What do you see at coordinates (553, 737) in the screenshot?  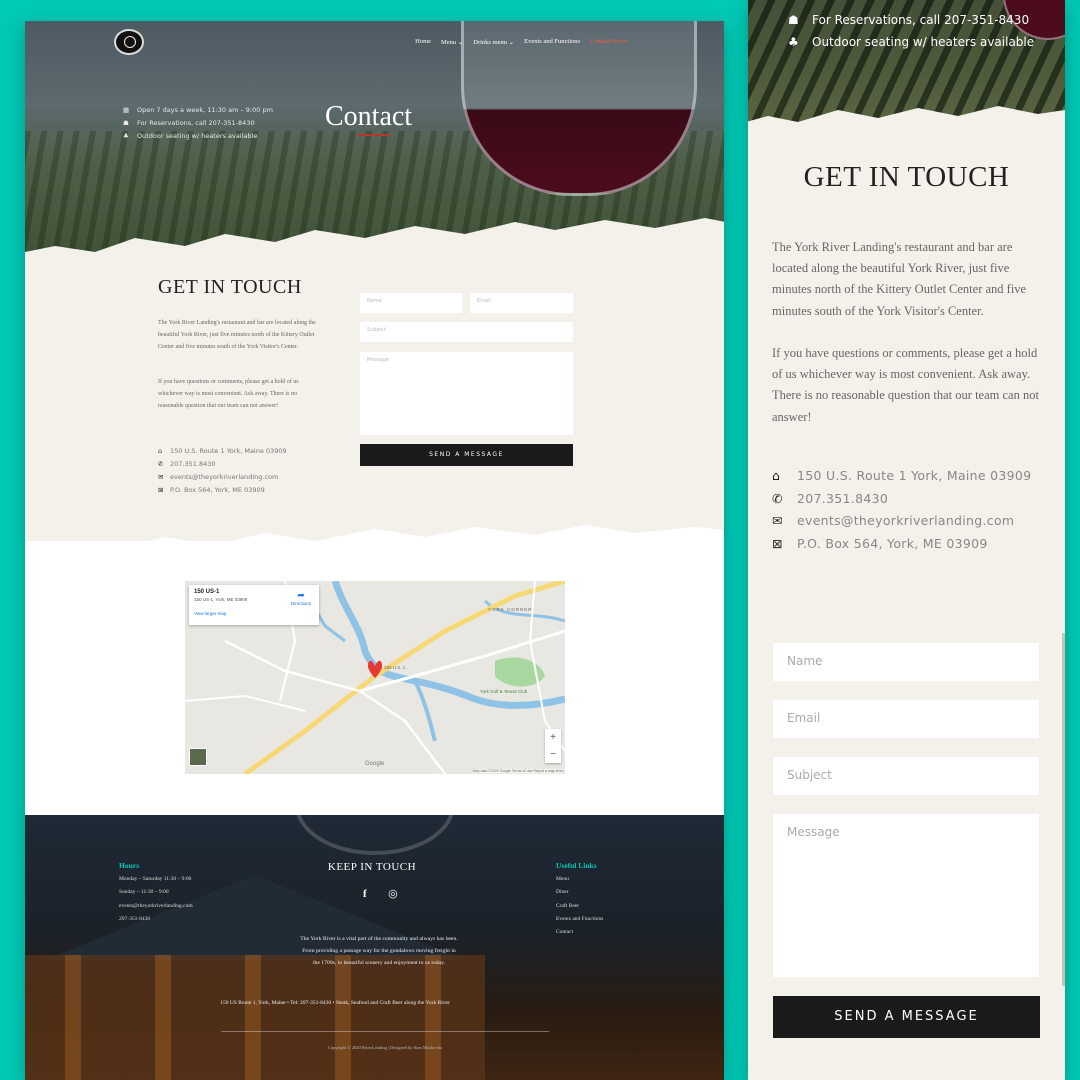 I see `zoom-in-button: +` at bounding box center [553, 737].